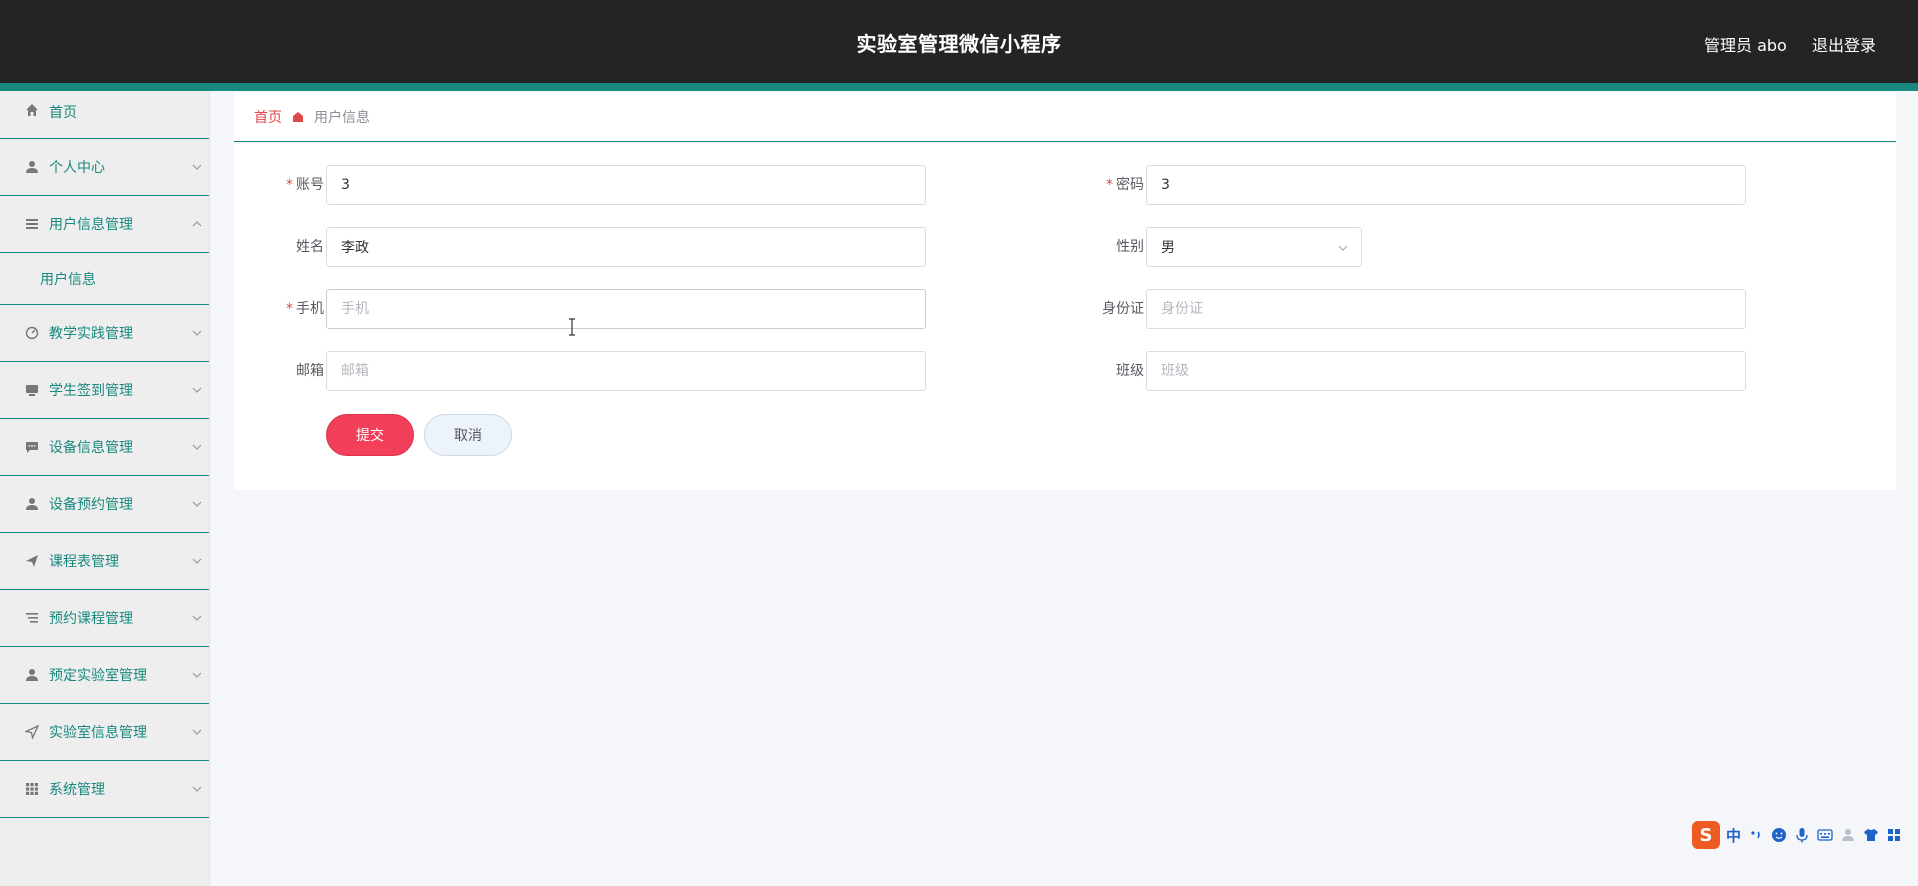 This screenshot has height=886, width=1918. I want to click on top-header: 实验室管理微信小程序 管理员 abo 退出登录, so click(959, 41).